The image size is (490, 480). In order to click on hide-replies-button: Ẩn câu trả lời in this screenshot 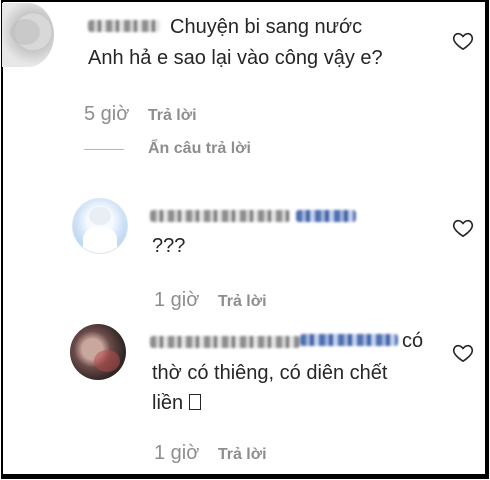, I will do `click(199, 149)`.